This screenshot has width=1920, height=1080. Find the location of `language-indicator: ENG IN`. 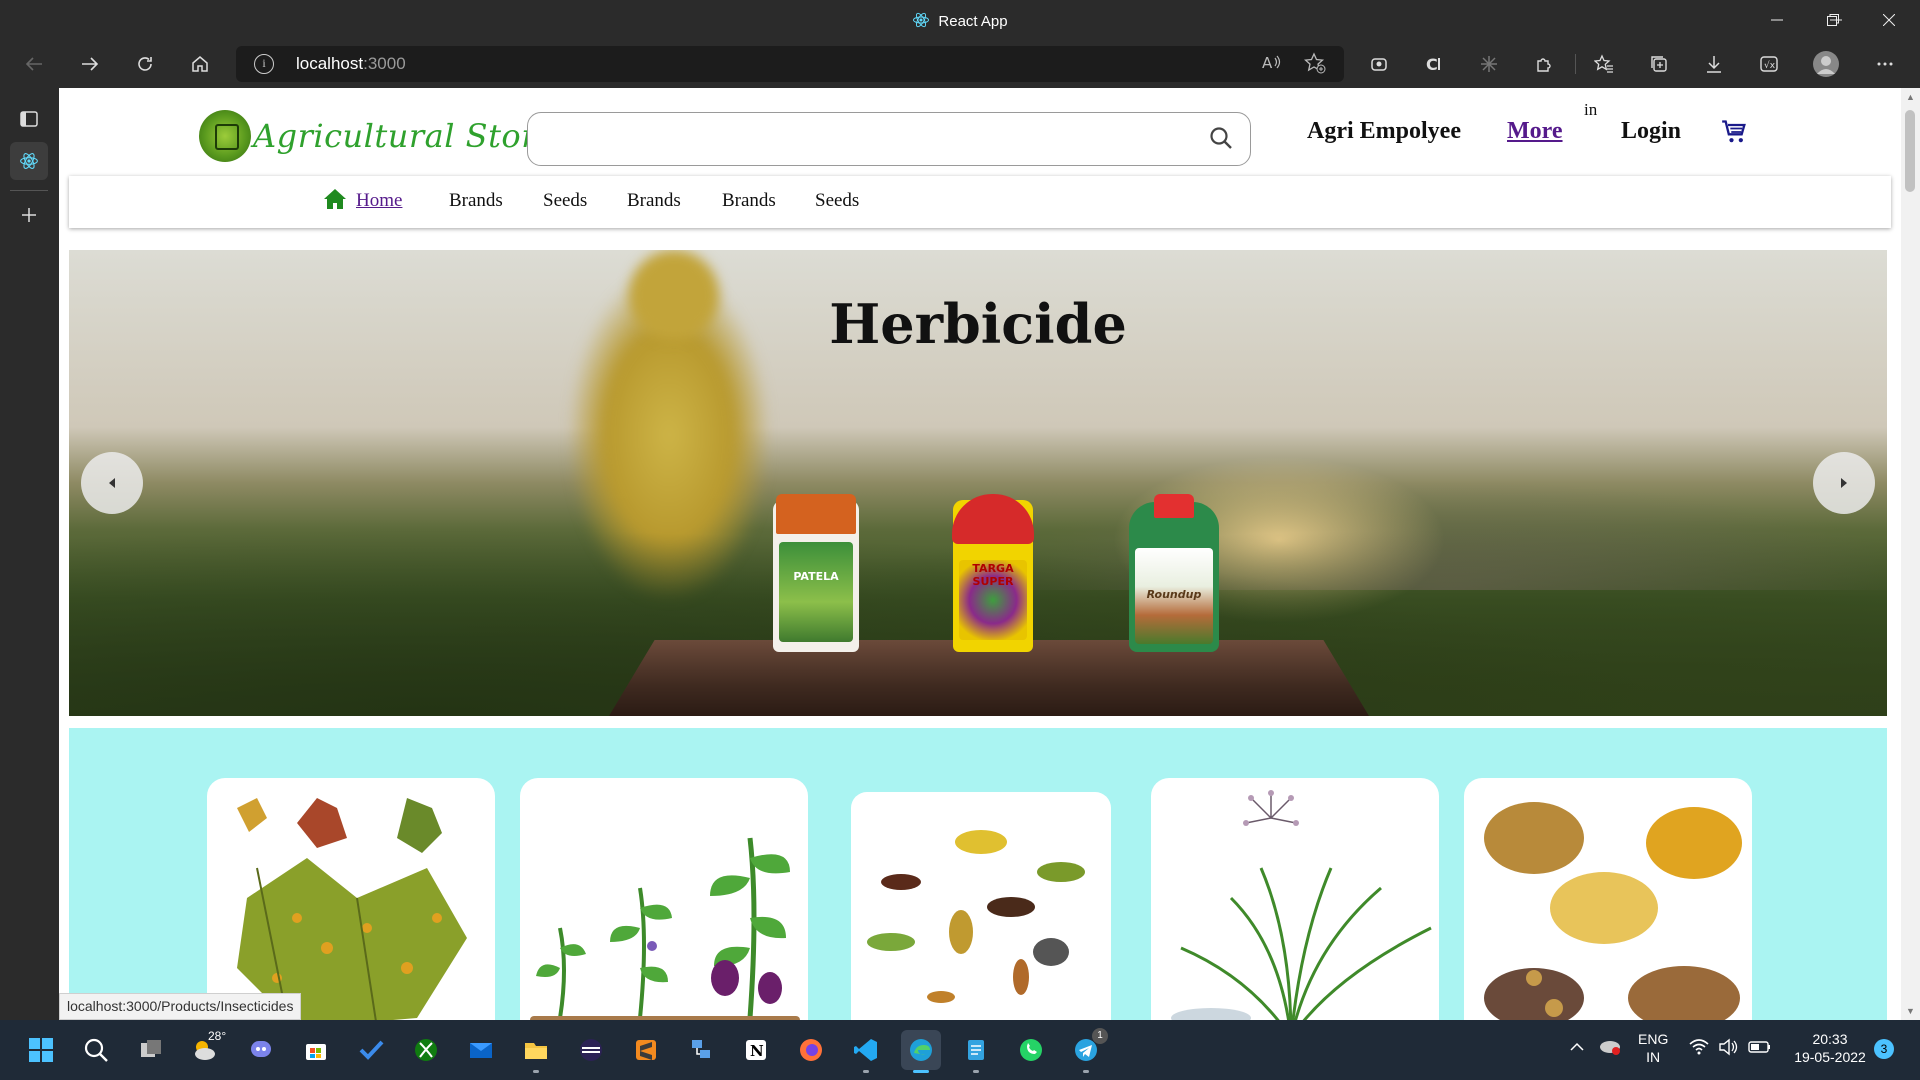

language-indicator: ENG IN is located at coordinates (1653, 1048).